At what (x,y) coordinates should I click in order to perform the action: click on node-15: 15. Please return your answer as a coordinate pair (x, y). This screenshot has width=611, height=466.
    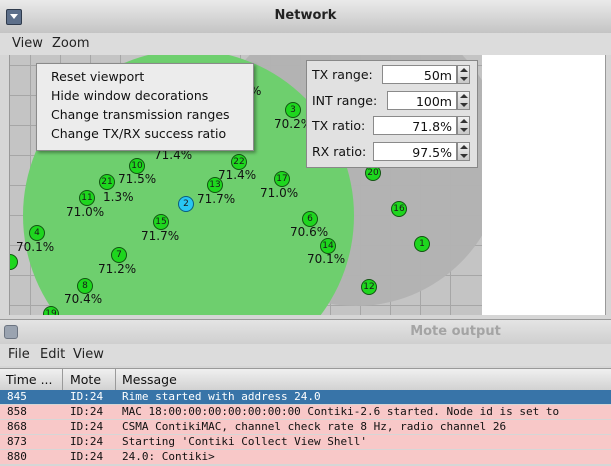
    Looking at the image, I should click on (161, 222).